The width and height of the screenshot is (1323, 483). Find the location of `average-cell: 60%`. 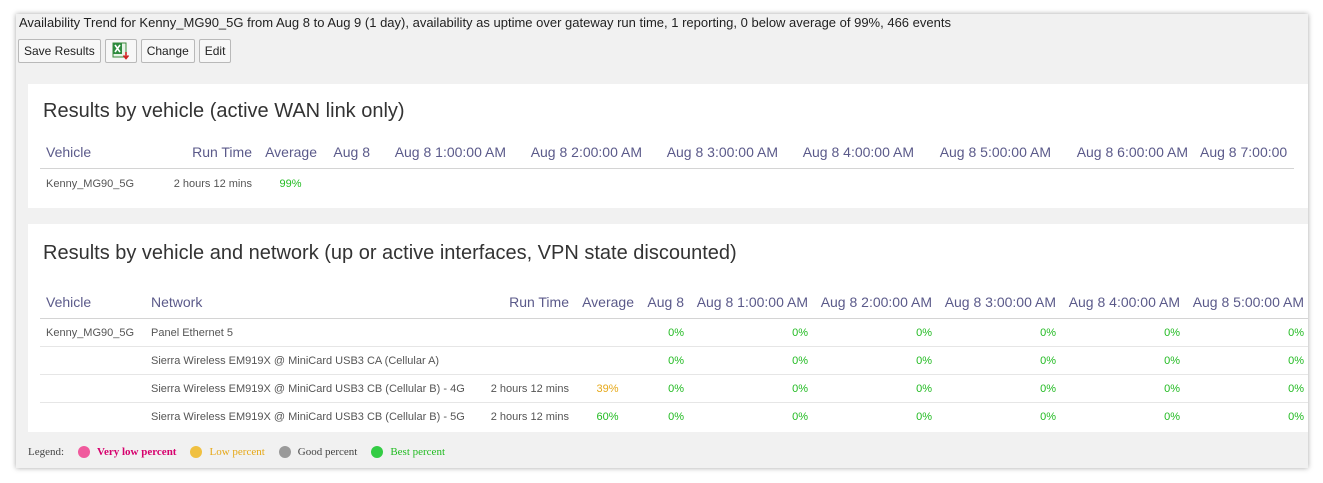

average-cell: 60% is located at coordinates (607, 416).